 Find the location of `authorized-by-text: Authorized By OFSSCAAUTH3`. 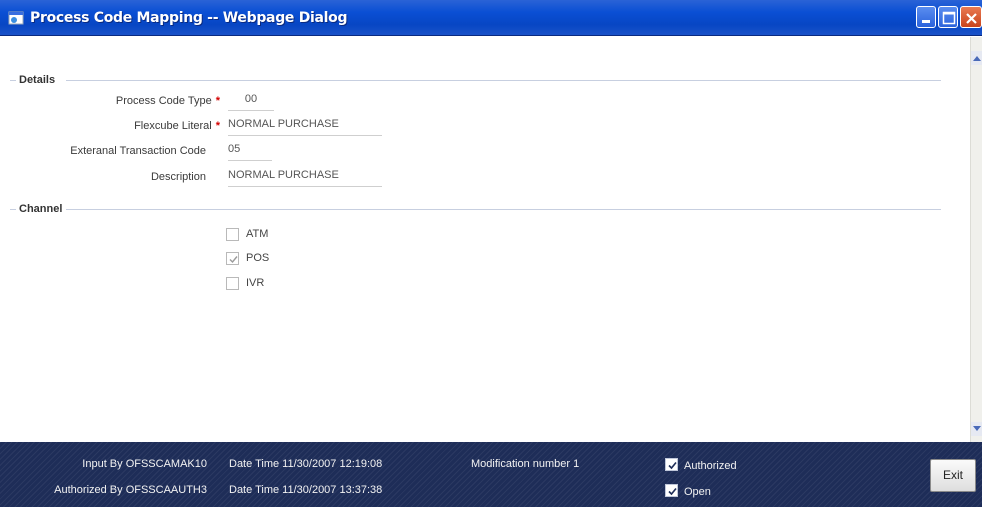

authorized-by-text: Authorized By OFSSCAAUTH3 is located at coordinates (130, 490).